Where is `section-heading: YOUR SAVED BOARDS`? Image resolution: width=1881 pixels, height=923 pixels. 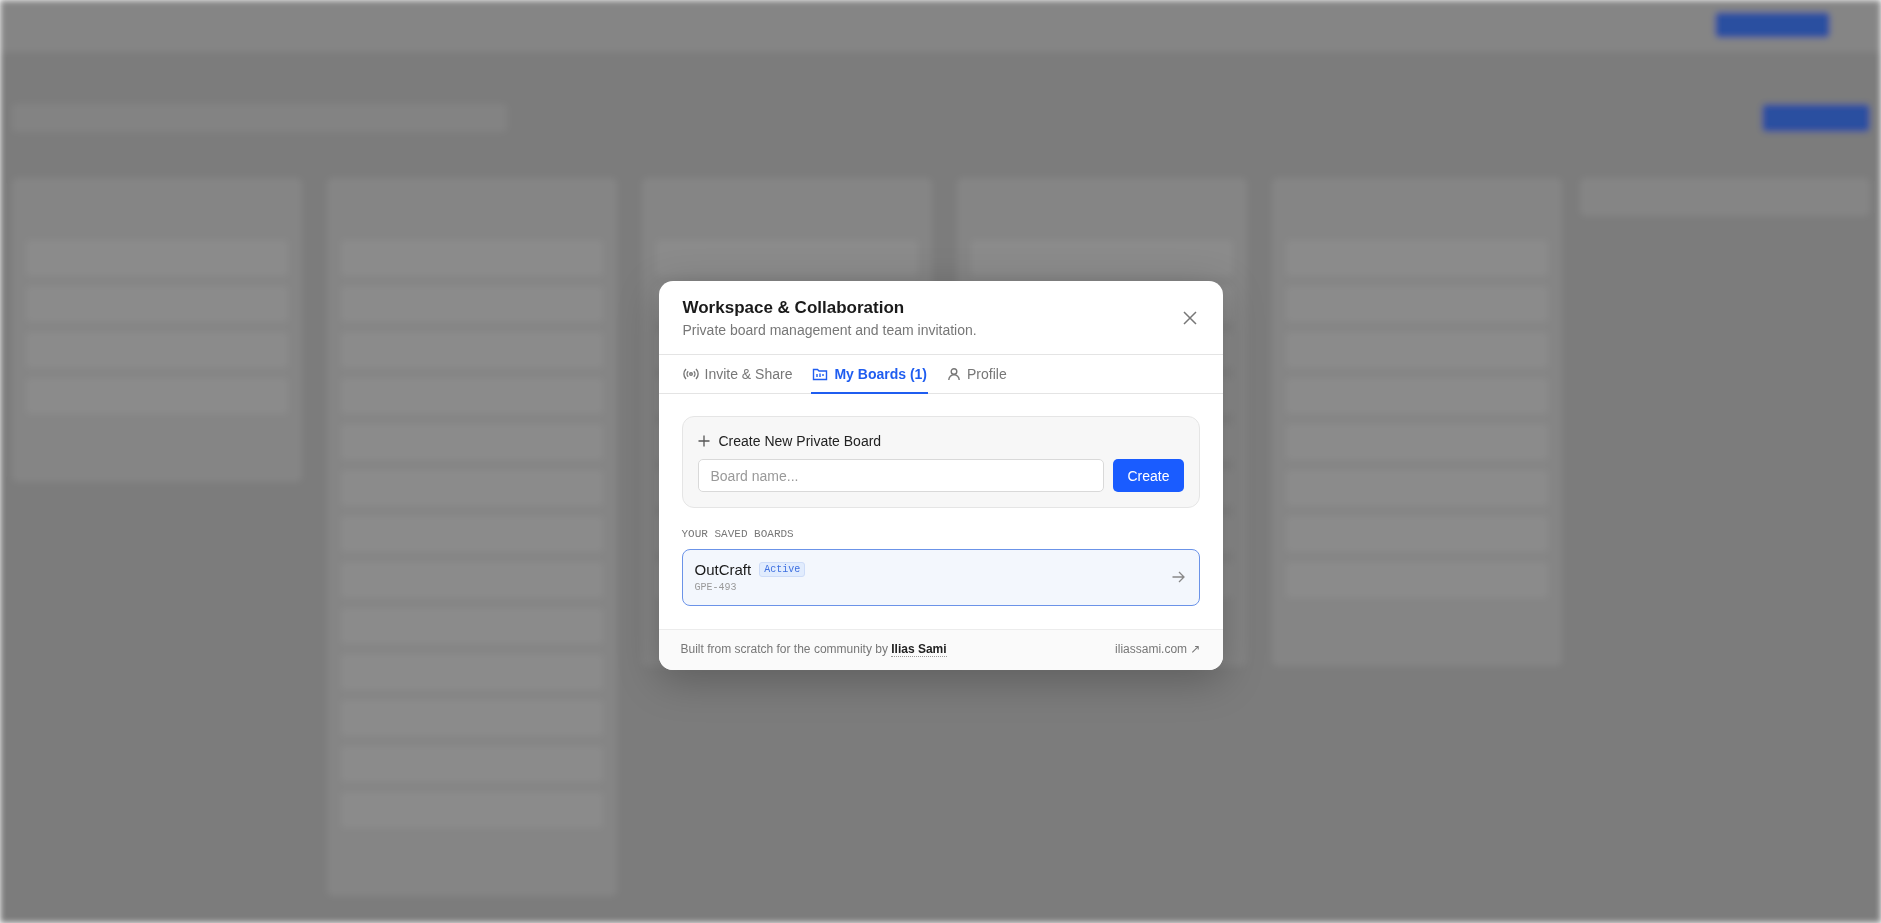 section-heading: YOUR SAVED BOARDS is located at coordinates (738, 534).